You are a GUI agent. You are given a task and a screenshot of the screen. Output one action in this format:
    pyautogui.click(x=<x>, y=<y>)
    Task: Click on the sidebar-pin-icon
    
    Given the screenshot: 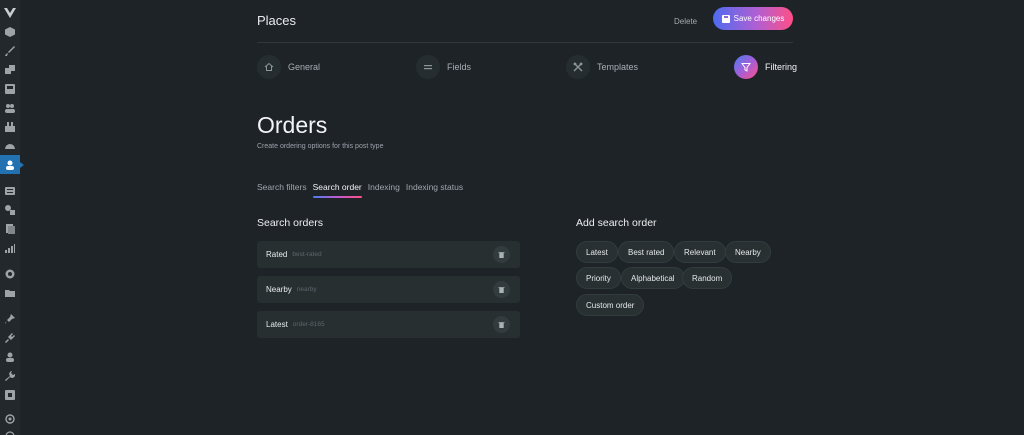 What is the action you would take?
    pyautogui.click(x=10, y=318)
    